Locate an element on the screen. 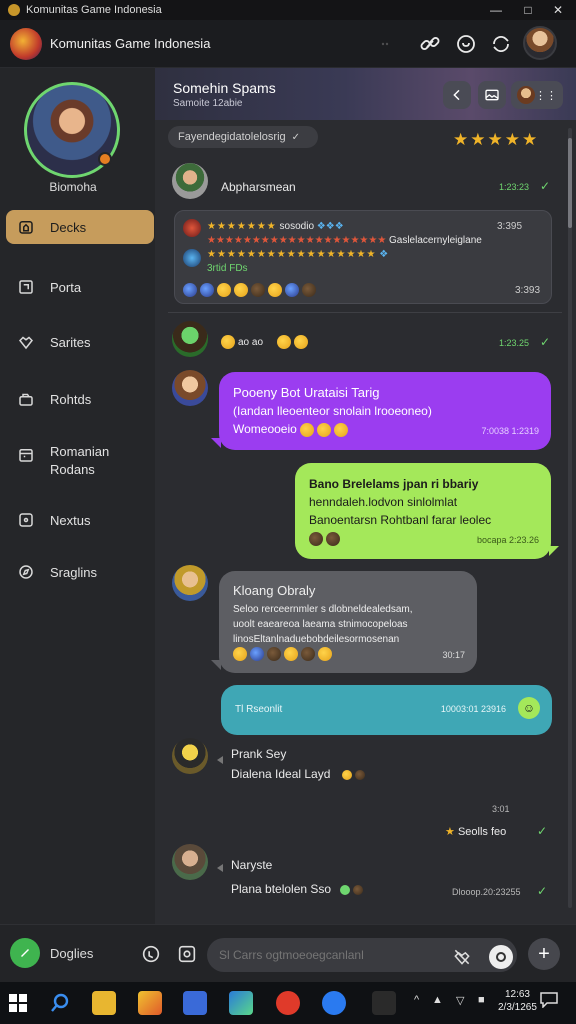 This screenshot has width=576, height=1024. status-button is located at coordinates (25, 953).